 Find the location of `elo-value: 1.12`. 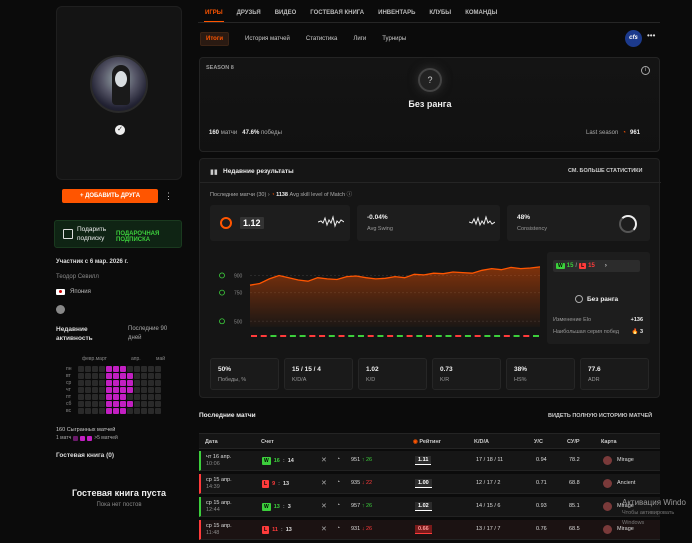

elo-value: 1.12 is located at coordinates (252, 223).